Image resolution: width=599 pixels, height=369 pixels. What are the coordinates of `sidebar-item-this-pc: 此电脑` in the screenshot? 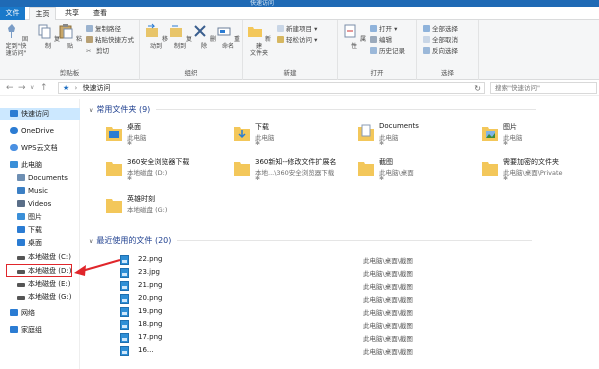 It's located at (26, 165).